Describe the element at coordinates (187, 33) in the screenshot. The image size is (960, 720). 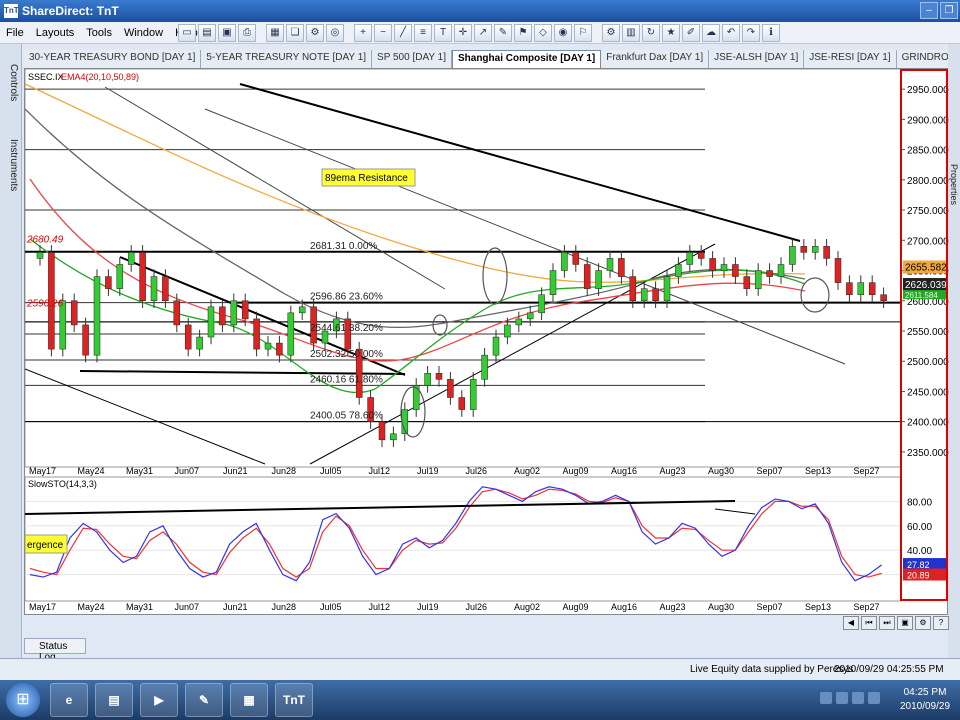
I see `new-chart-icon: ▭` at that location.